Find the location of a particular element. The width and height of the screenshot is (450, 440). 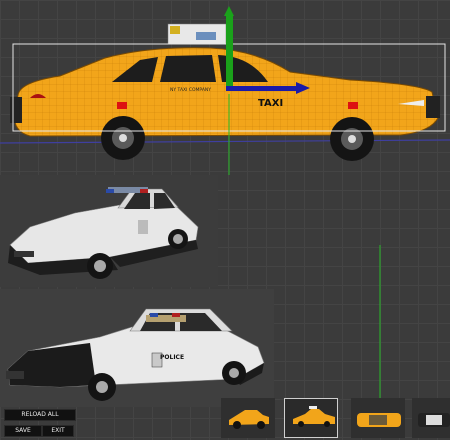

horizon-axis-line is located at coordinates (225, 141).